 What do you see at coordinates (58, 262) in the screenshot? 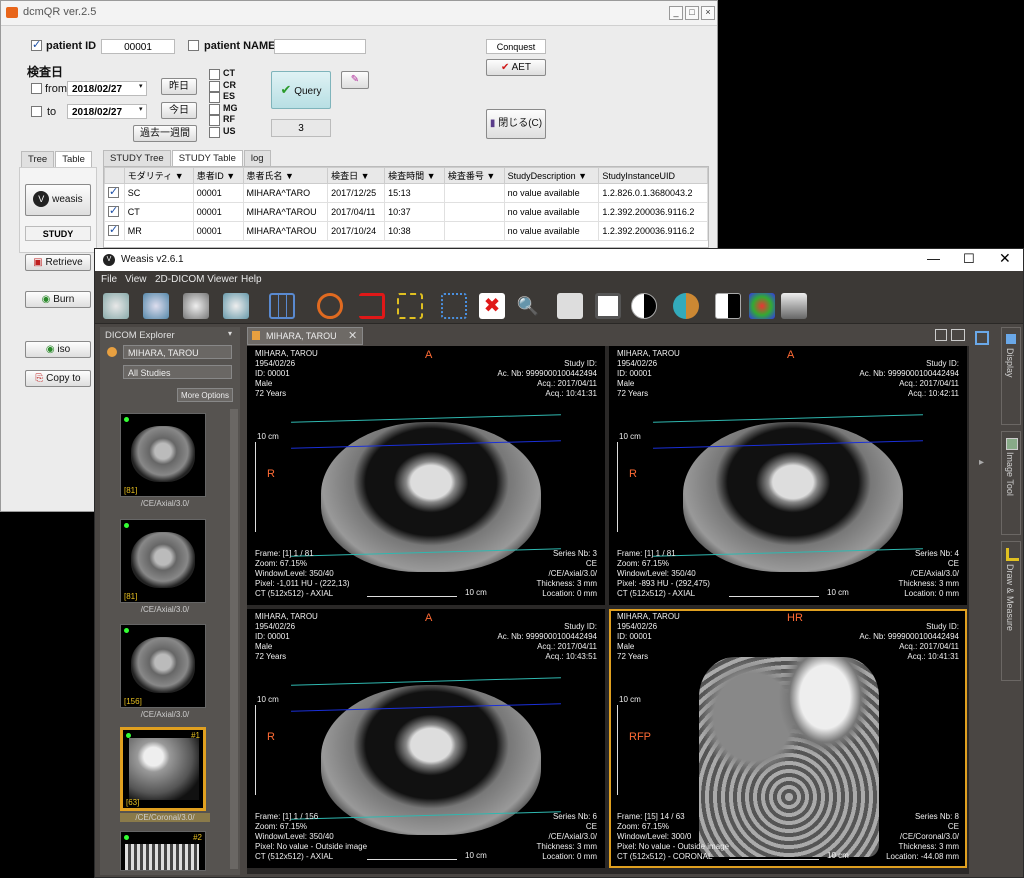
I see `retrieve-button: ▣ Retrieve` at bounding box center [58, 262].